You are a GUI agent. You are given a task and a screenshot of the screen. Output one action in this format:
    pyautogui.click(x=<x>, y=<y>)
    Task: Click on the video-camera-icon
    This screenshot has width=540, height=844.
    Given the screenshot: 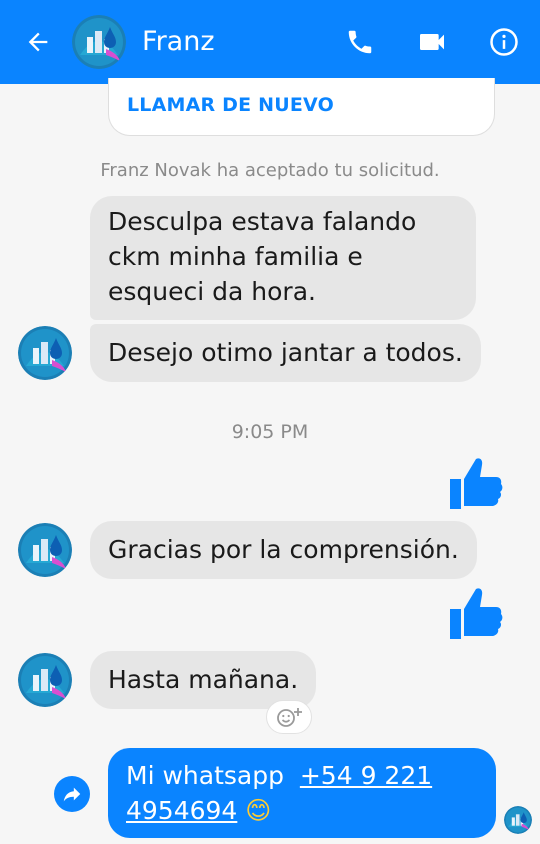 What is the action you would take?
    pyautogui.click(x=432, y=42)
    